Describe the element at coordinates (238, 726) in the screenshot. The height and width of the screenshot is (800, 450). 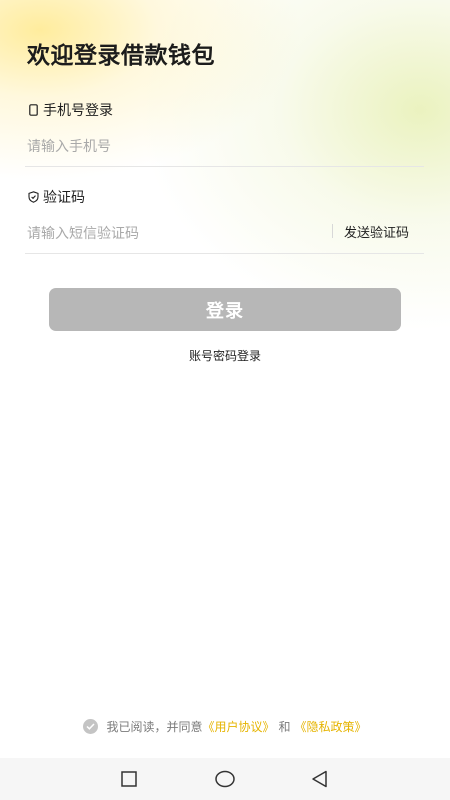
I see `user-agreement-link: 《用户协议》` at that location.